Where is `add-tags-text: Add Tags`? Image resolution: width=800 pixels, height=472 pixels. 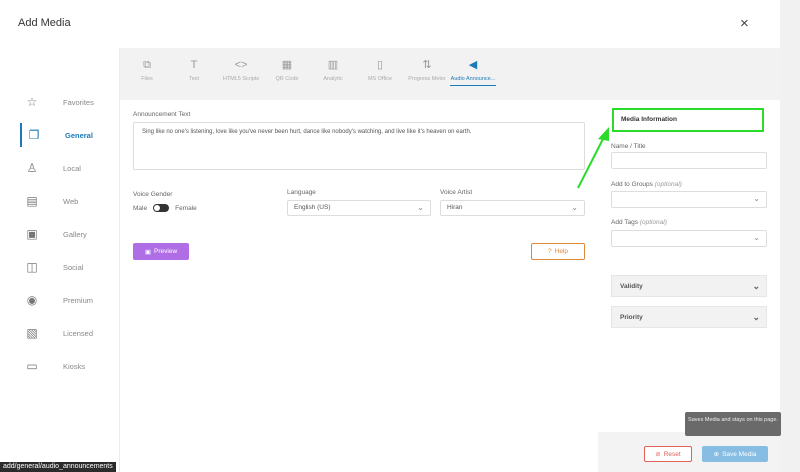
add-tags-text: Add Tags is located at coordinates (624, 222).